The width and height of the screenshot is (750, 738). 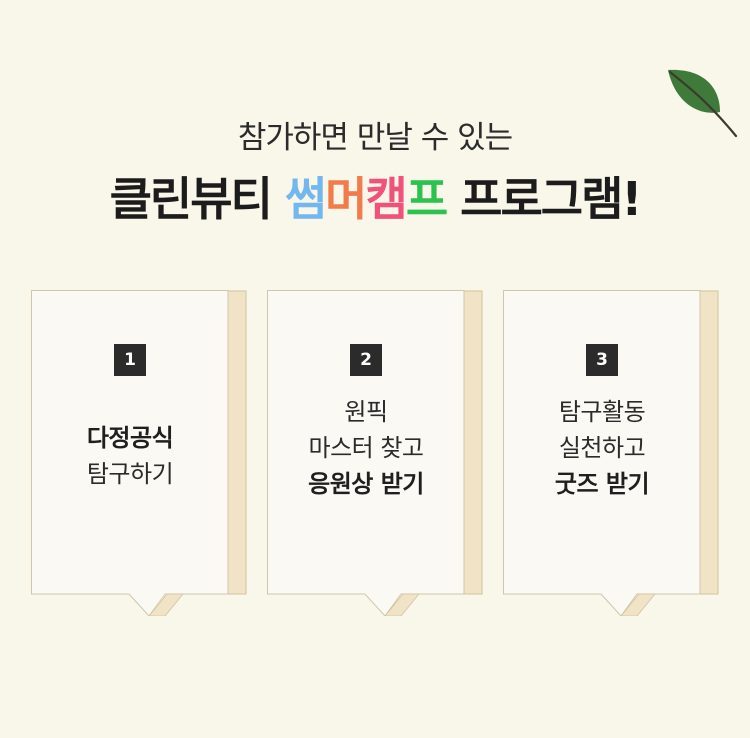 What do you see at coordinates (375, 138) in the screenshot?
I see `subtitle: 참가하면 만날 수 있는` at bounding box center [375, 138].